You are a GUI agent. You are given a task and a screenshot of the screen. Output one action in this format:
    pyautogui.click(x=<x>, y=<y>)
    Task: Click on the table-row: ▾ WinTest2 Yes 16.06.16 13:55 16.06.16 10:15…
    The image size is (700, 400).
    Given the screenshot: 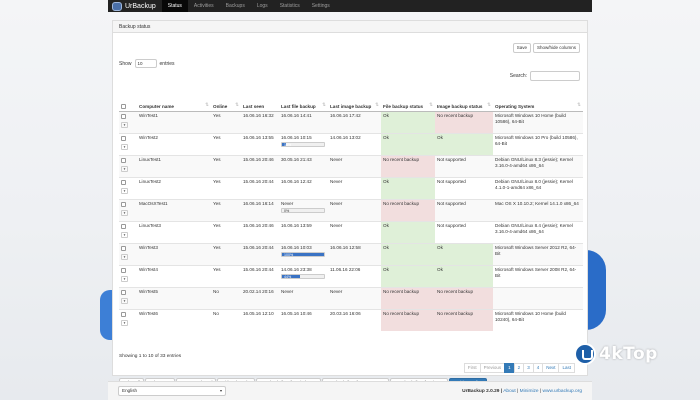 What is the action you would take?
    pyautogui.click(x=351, y=143)
    